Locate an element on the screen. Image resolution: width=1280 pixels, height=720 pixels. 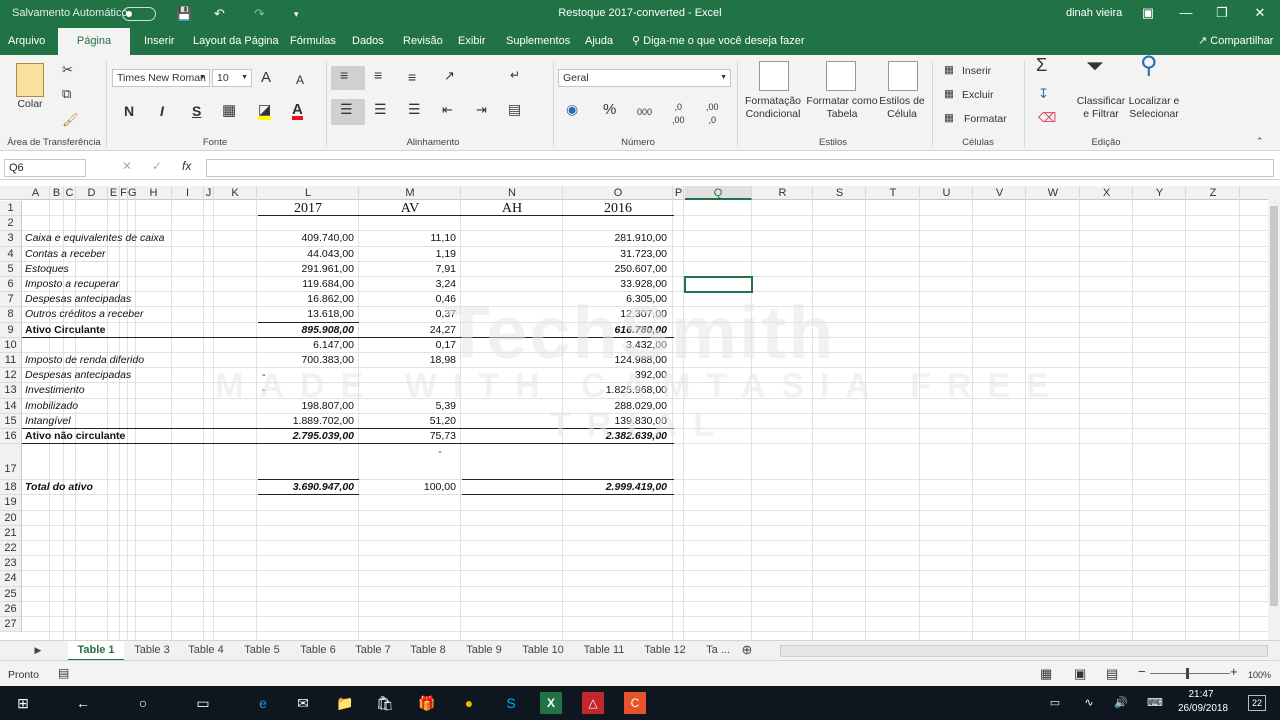
ribbon-display-icon: ▣ is located at coordinates (1148, 13).